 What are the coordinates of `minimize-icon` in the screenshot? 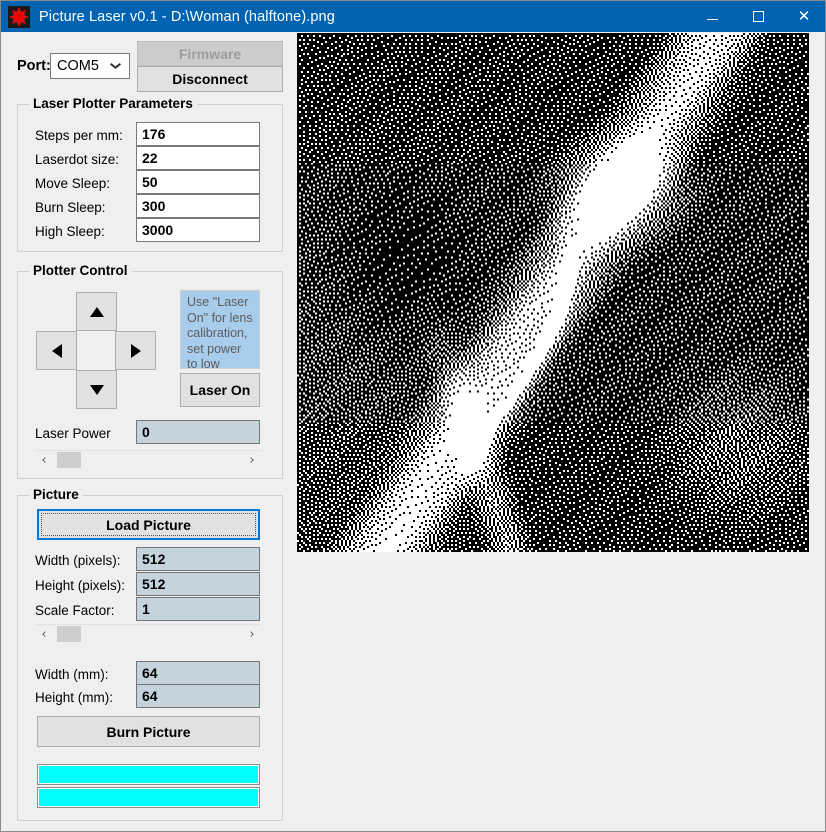 It's located at (712, 19).